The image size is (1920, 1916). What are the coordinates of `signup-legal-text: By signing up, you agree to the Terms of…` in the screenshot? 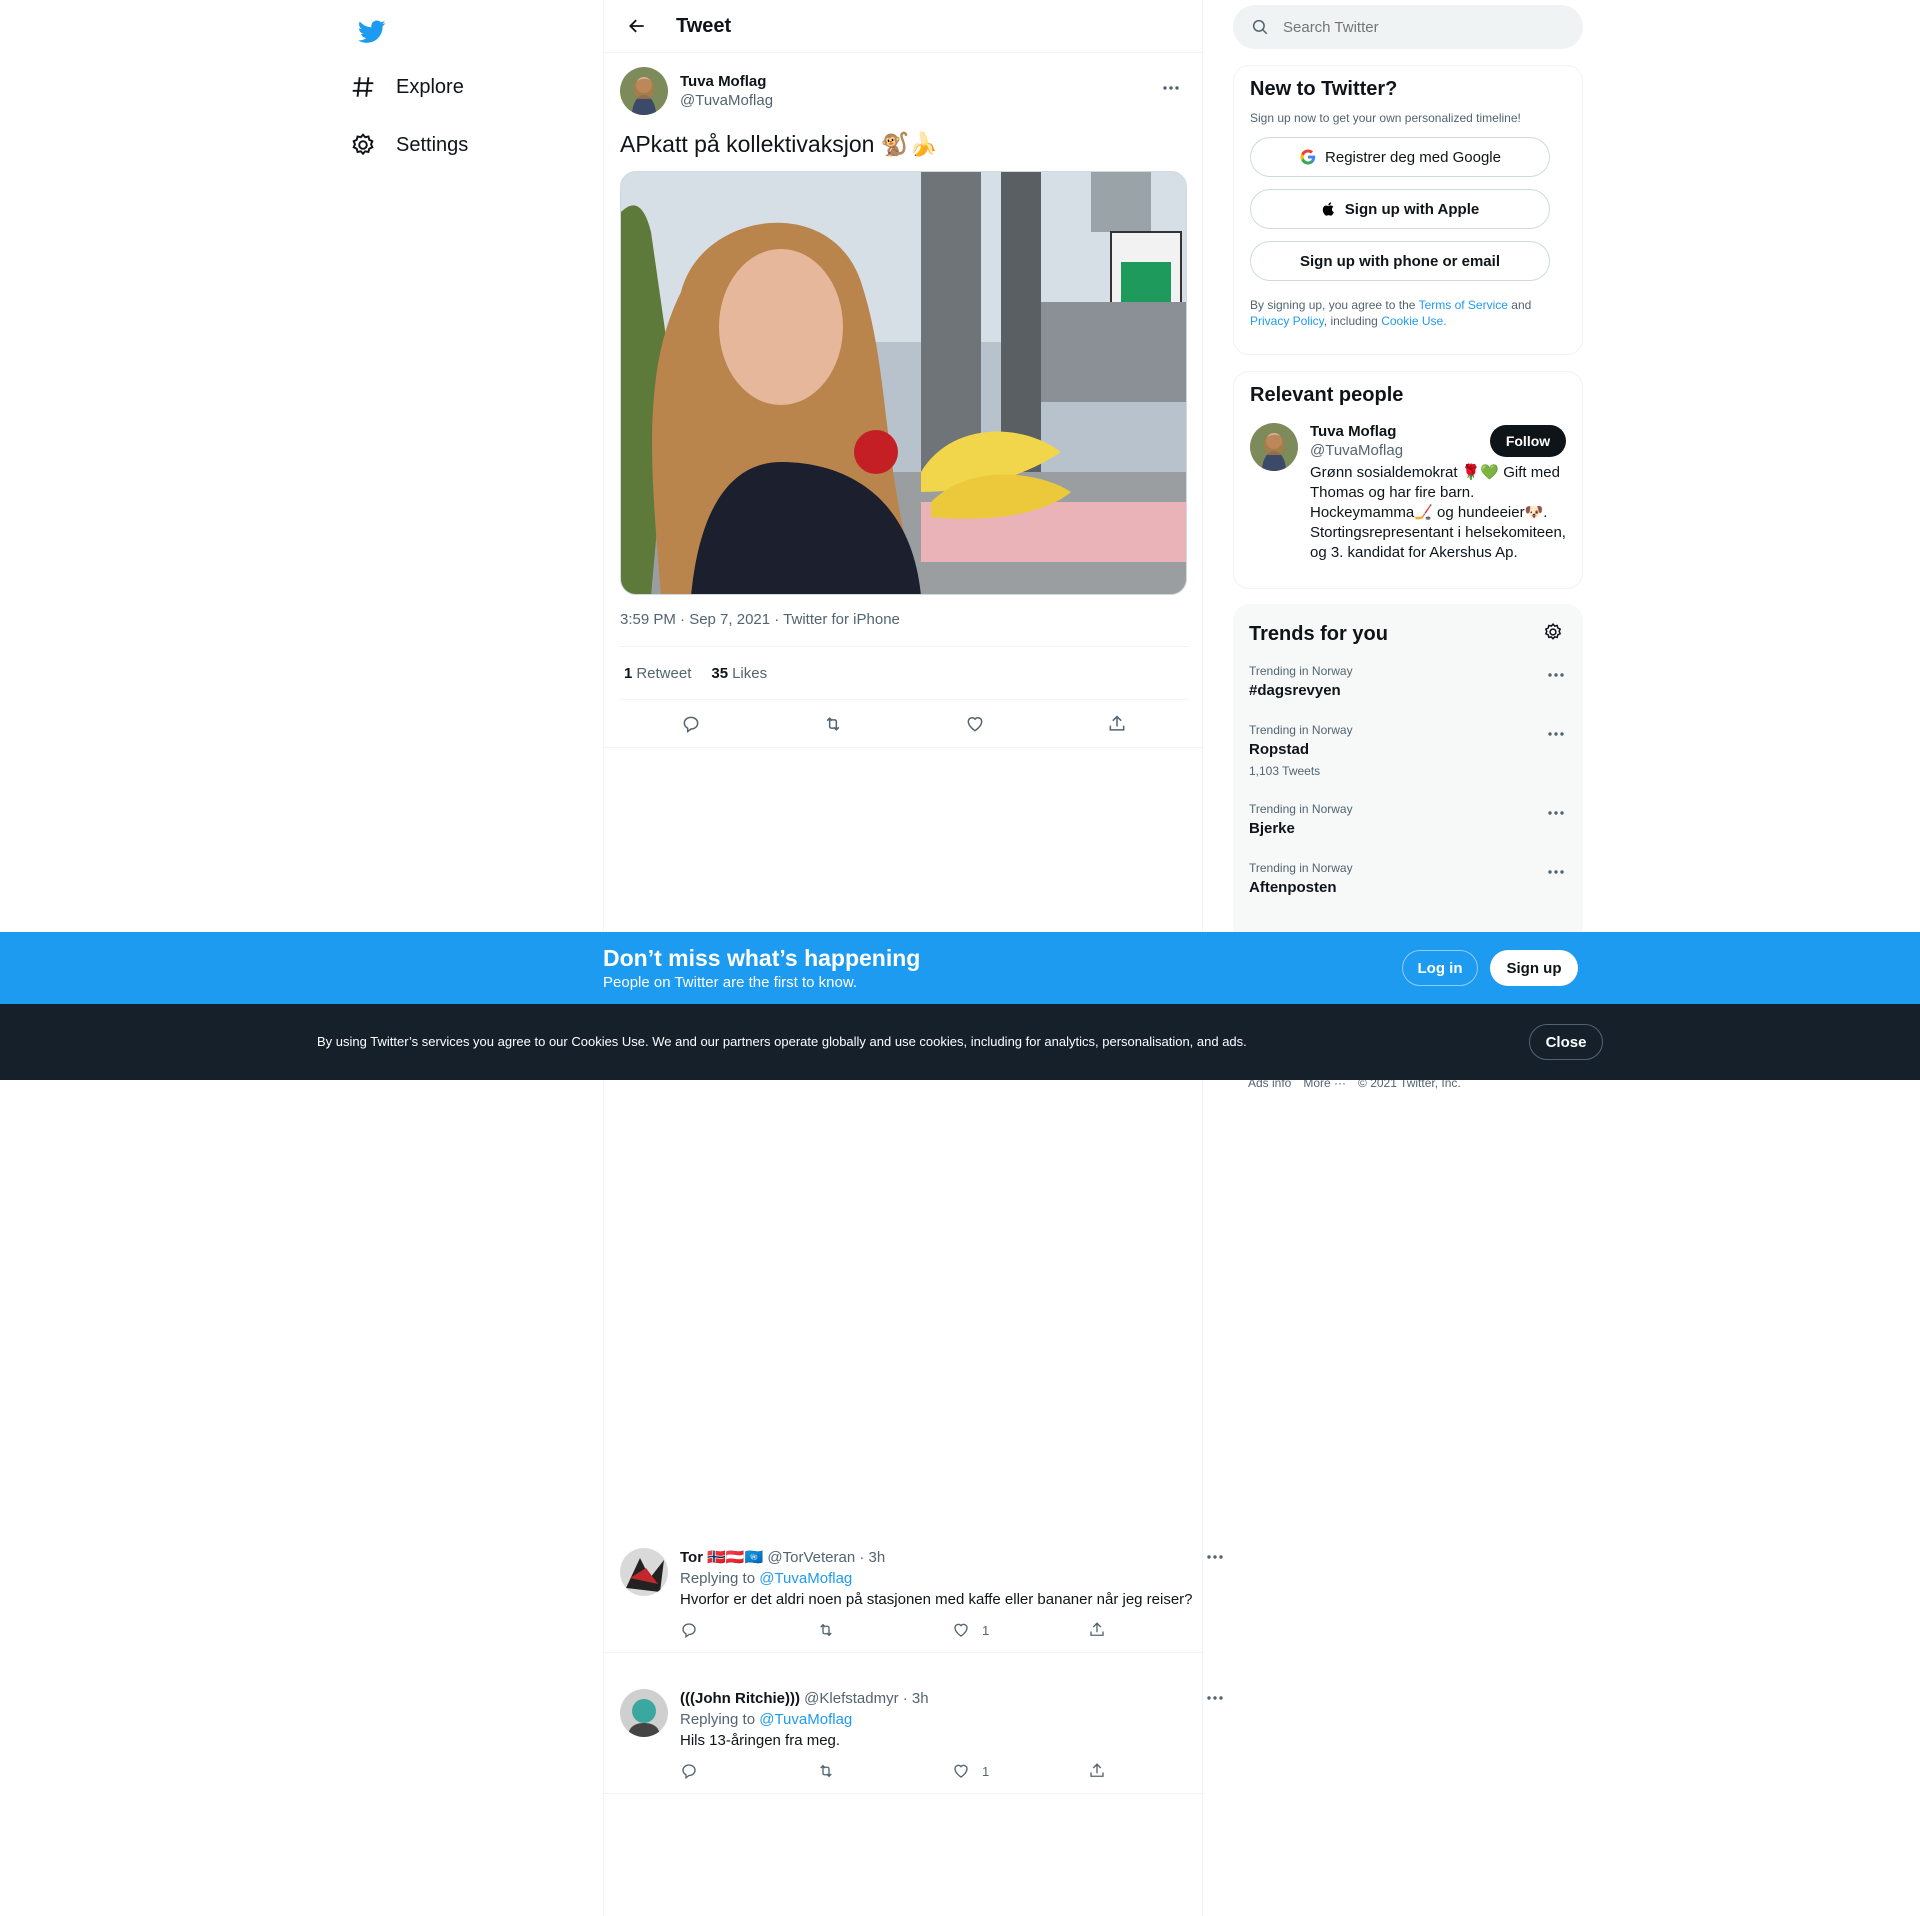 It's located at (1391, 313).